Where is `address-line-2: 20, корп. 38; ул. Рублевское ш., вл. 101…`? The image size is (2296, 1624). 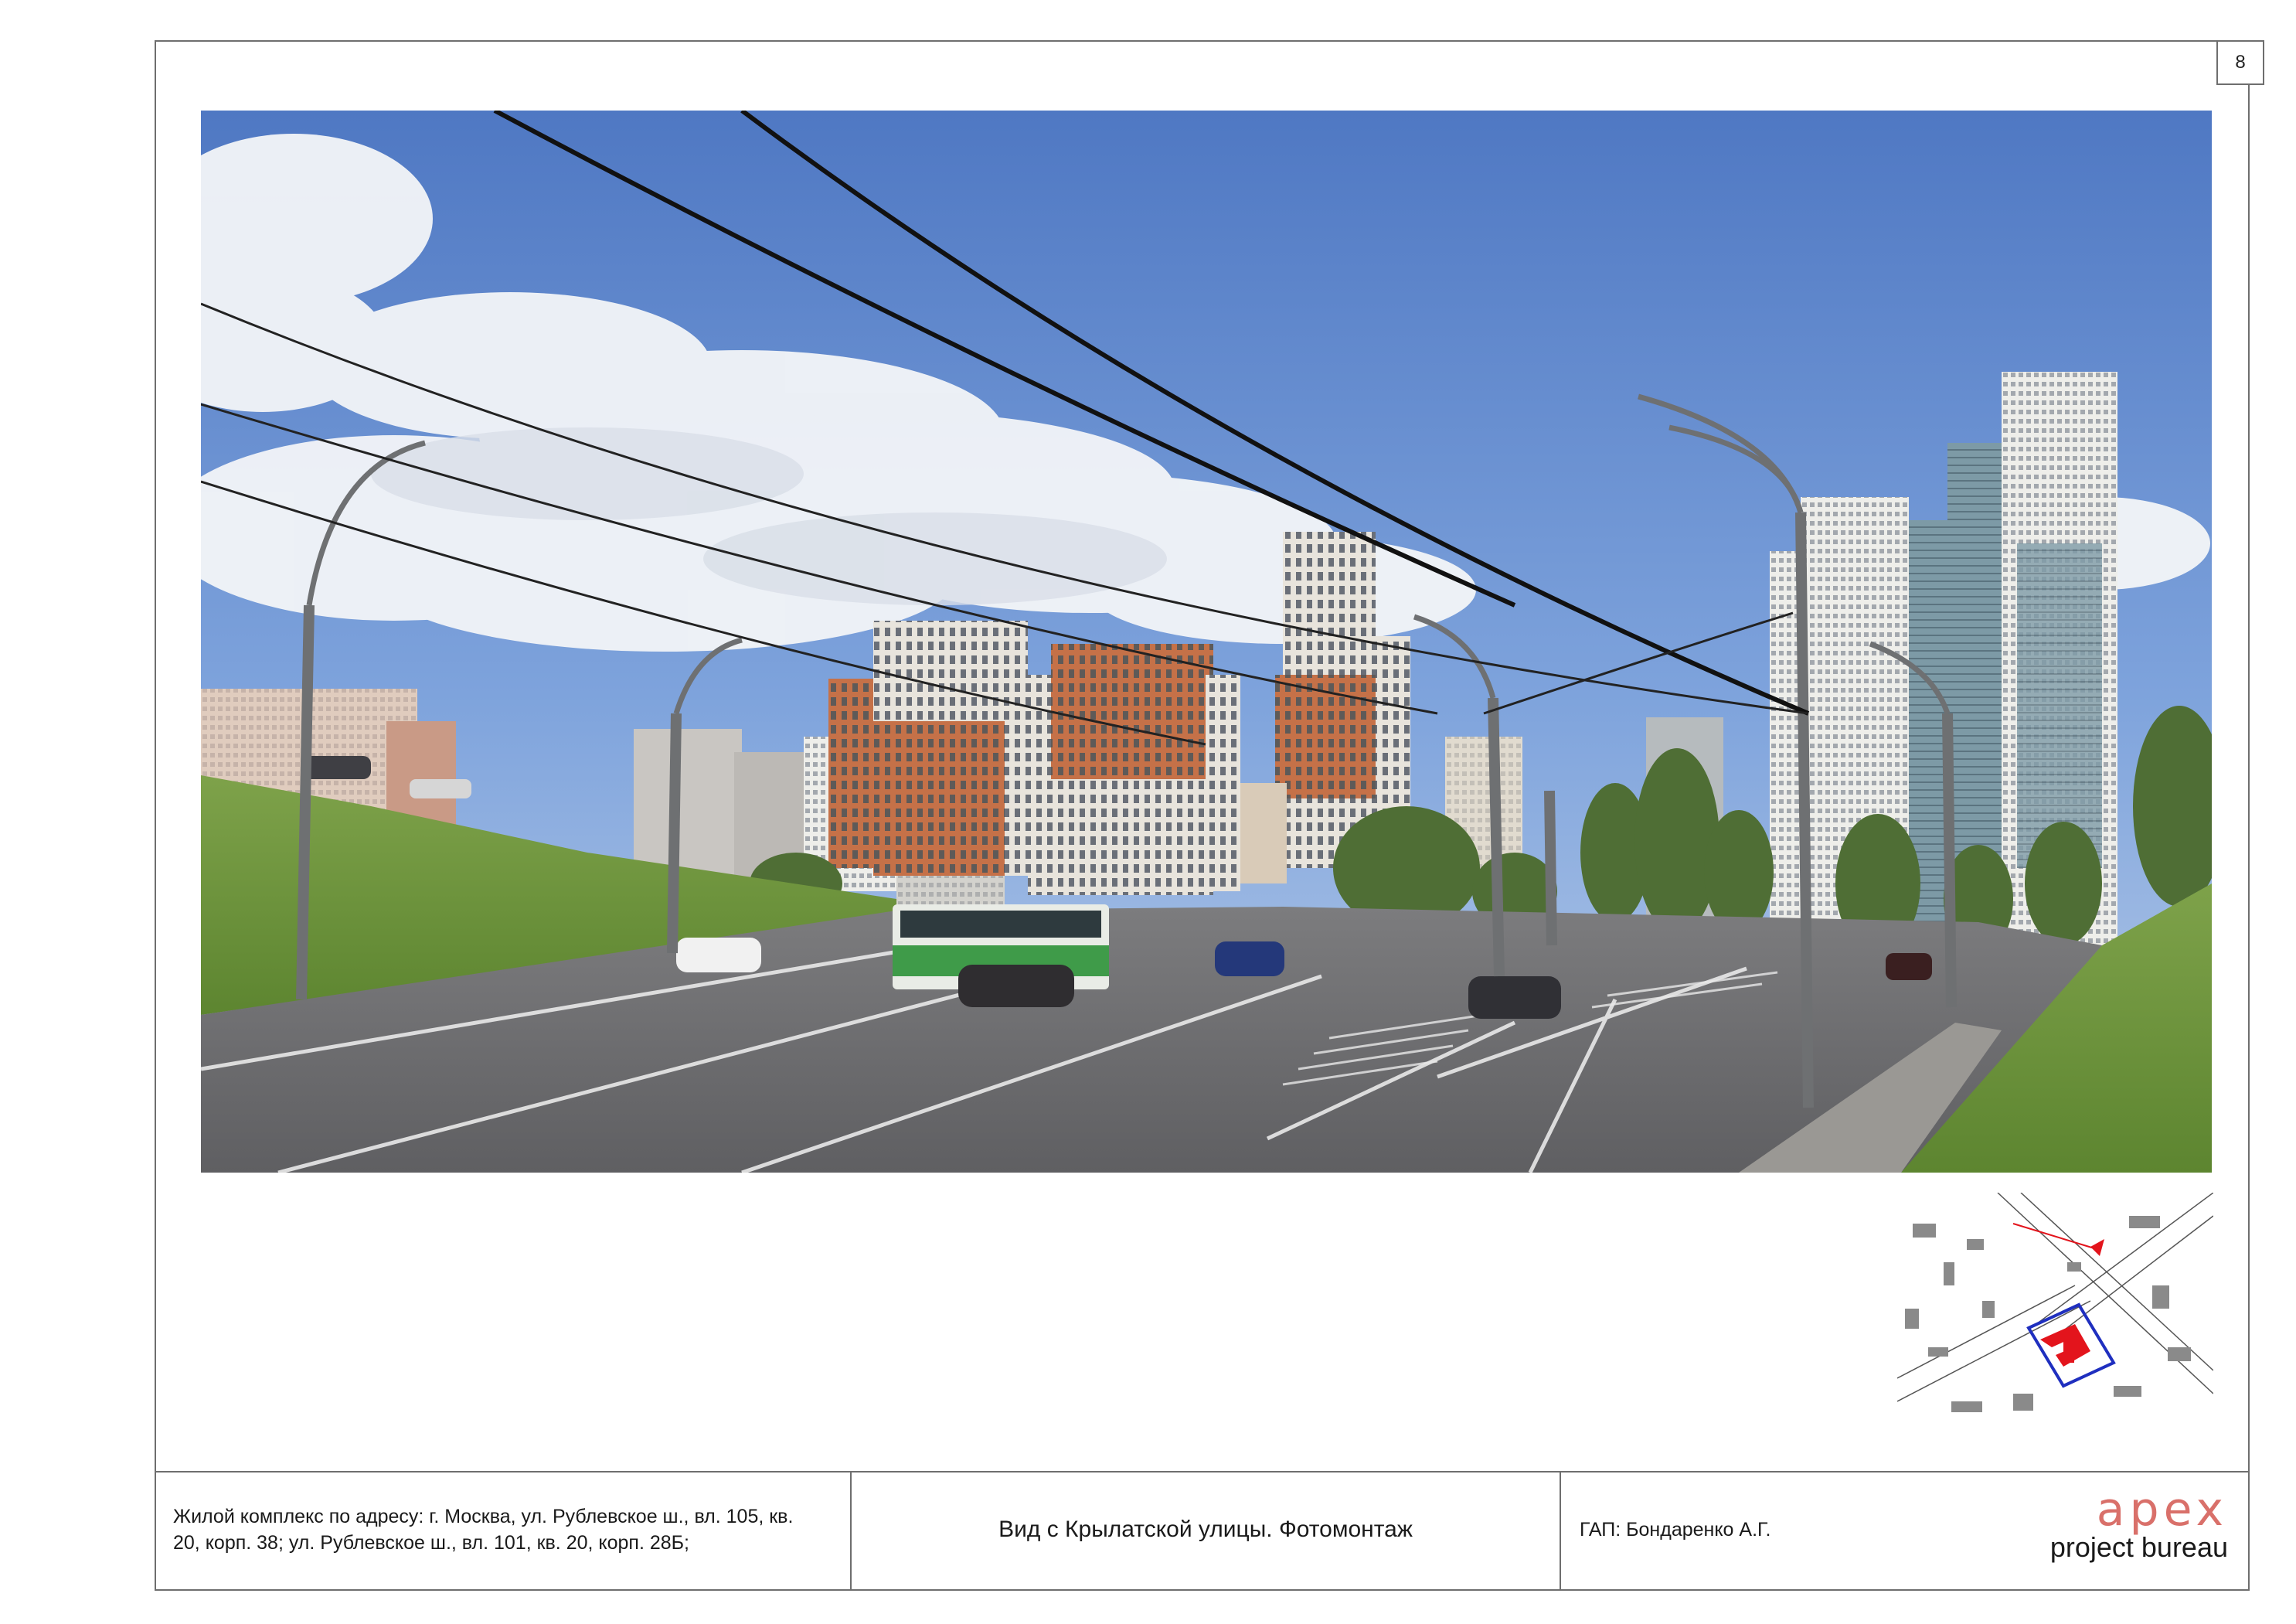
address-line-2: 20, корп. 38; ул. Рублевское ш., вл. 101… is located at coordinates (431, 1543).